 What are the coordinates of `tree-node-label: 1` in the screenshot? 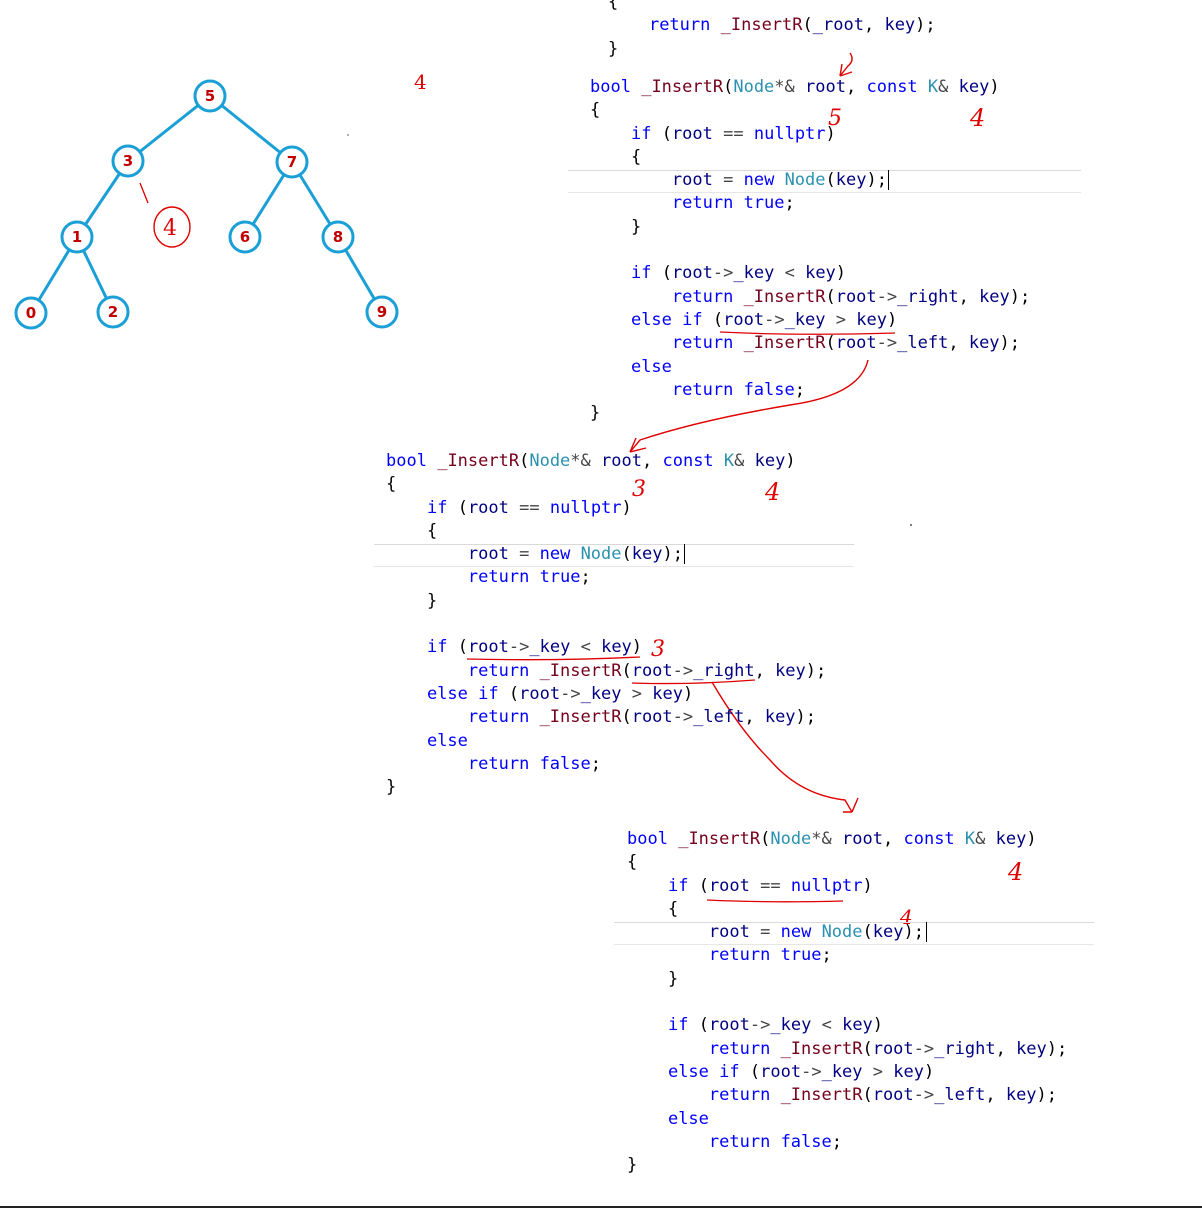 It's located at (77, 237).